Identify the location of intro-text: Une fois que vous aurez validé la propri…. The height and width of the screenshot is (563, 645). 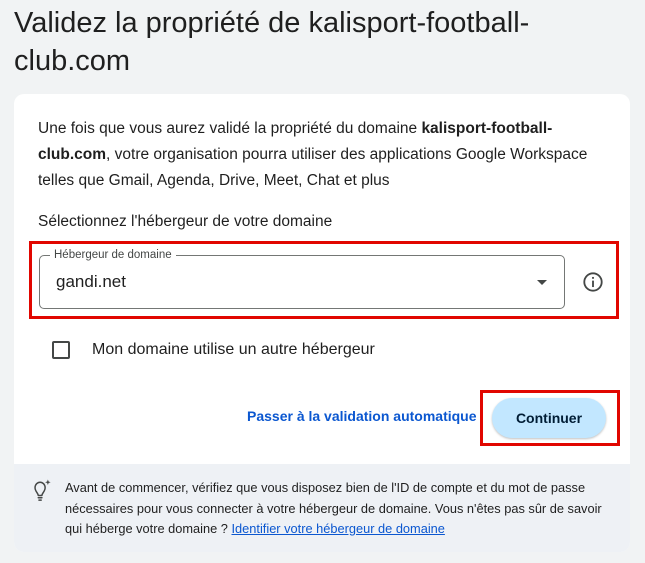
(318, 155).